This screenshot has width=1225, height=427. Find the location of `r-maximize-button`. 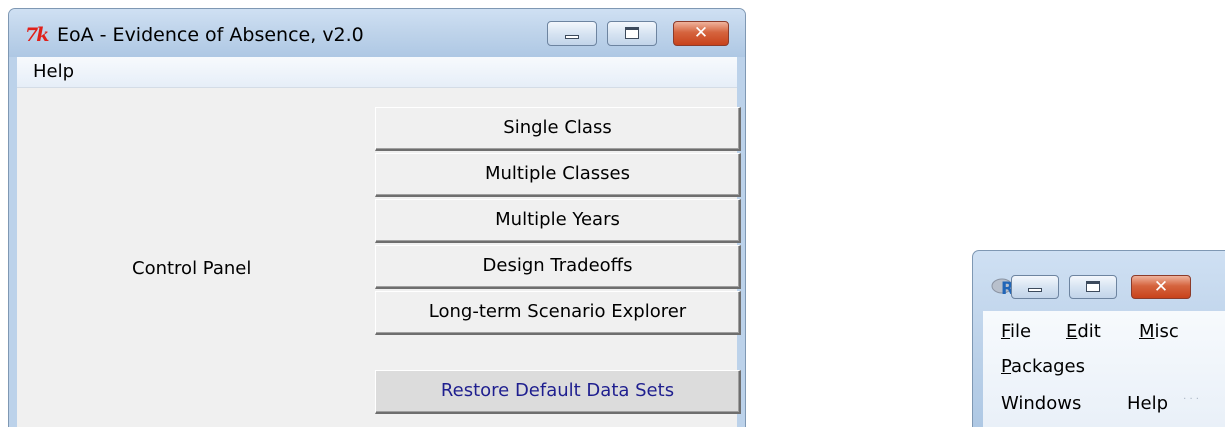

r-maximize-button is located at coordinates (1093, 287).